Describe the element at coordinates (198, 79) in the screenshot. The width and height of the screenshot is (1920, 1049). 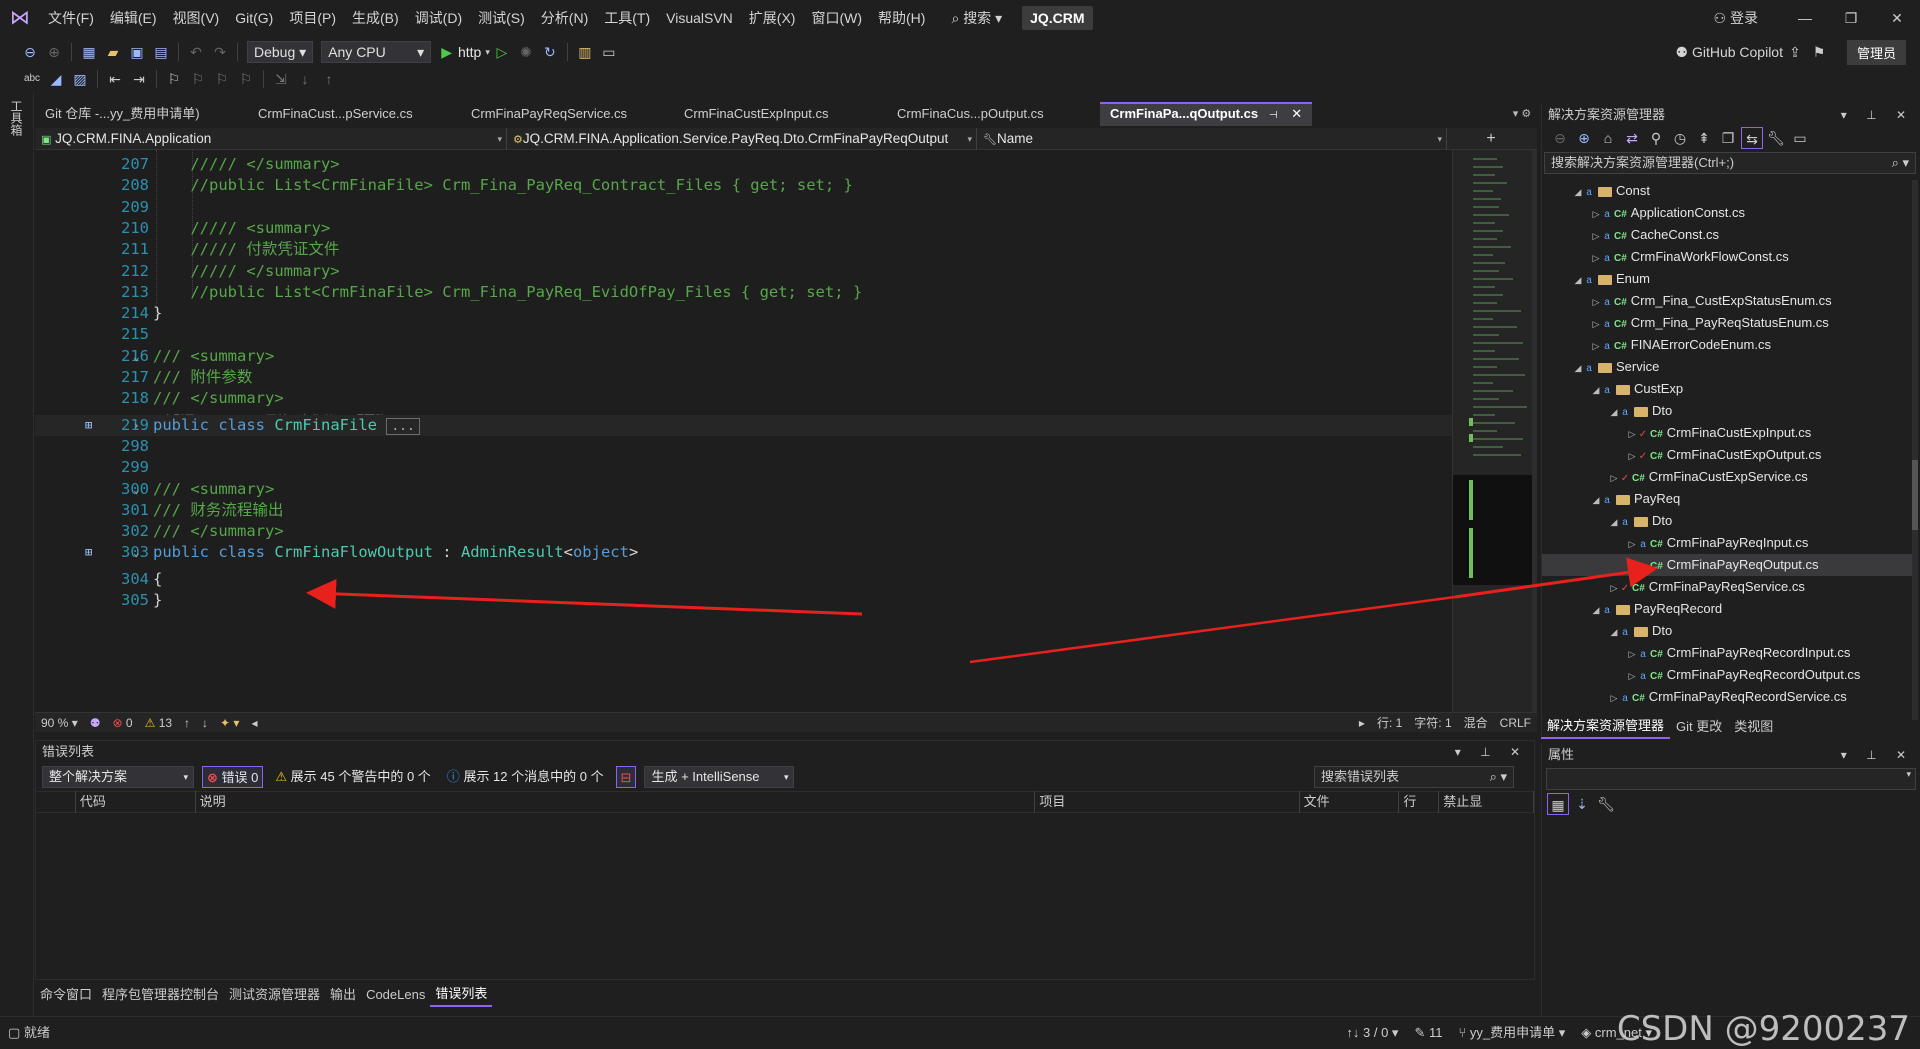
I see `prev-bookmark-icon: ⚐` at that location.